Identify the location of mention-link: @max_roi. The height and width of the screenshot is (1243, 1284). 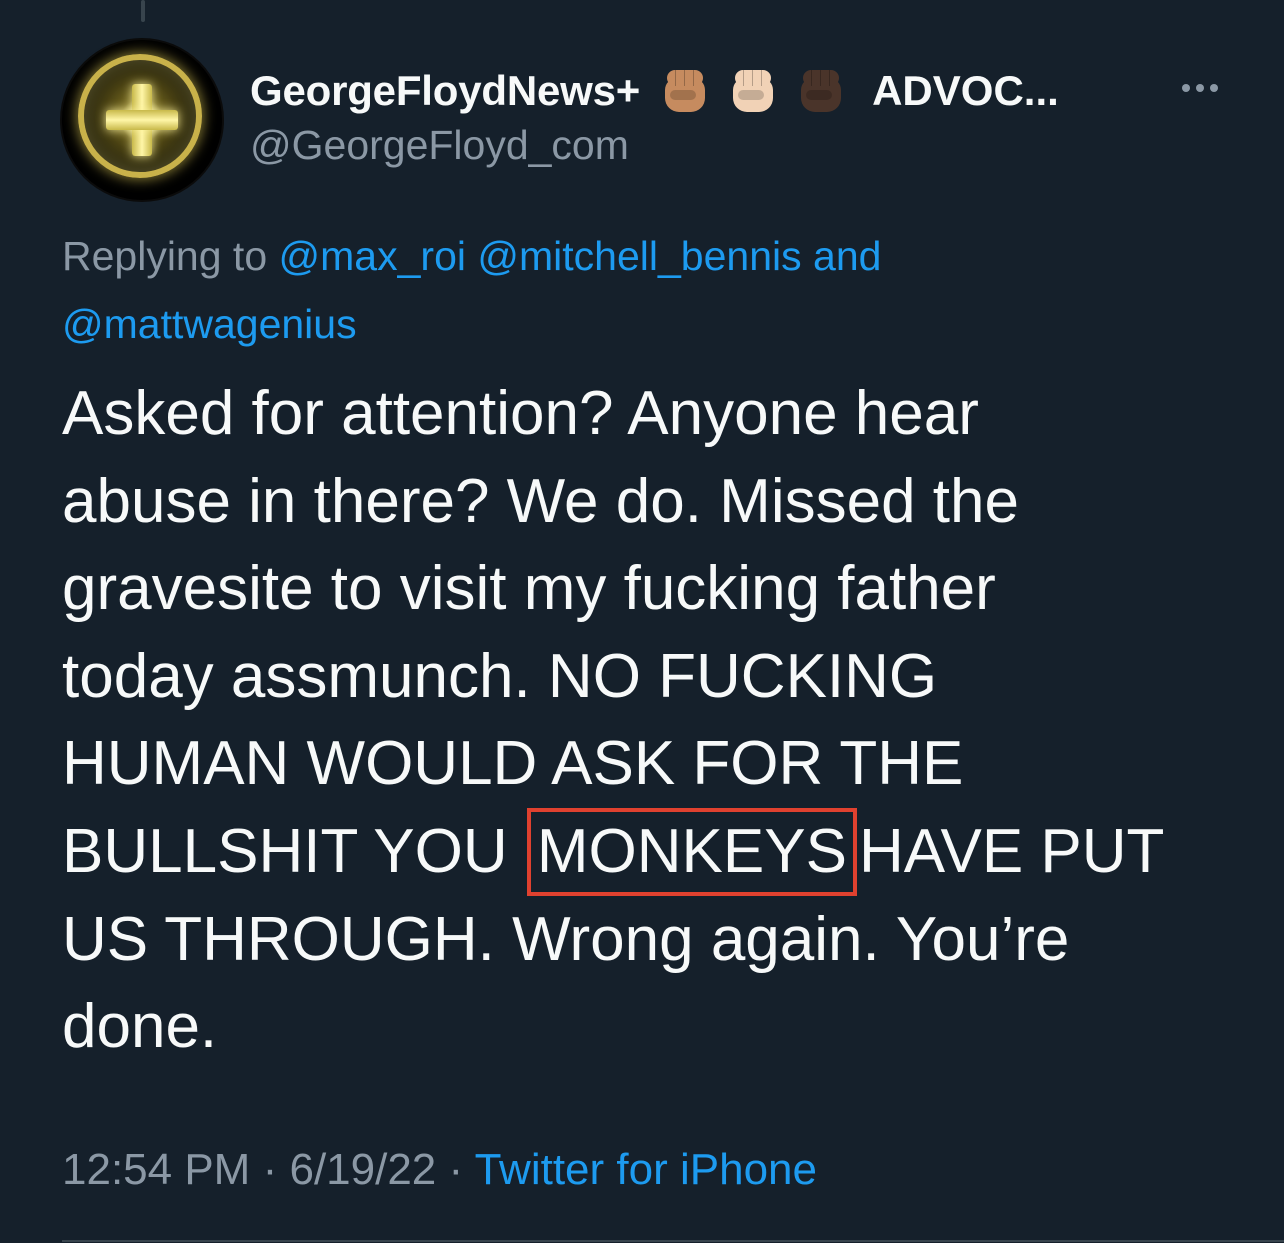
(372, 256).